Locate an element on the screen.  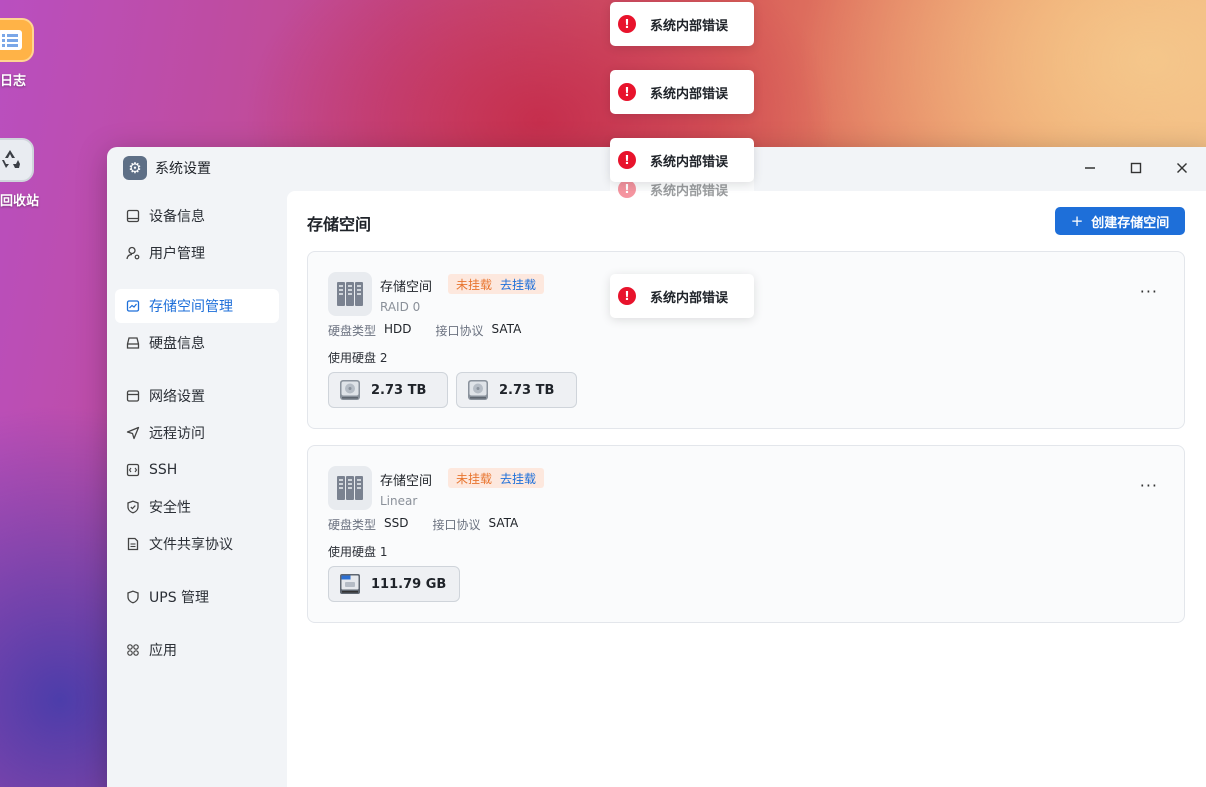
sidebar-item-device-info: 设备信息 is located at coordinates (197, 216).